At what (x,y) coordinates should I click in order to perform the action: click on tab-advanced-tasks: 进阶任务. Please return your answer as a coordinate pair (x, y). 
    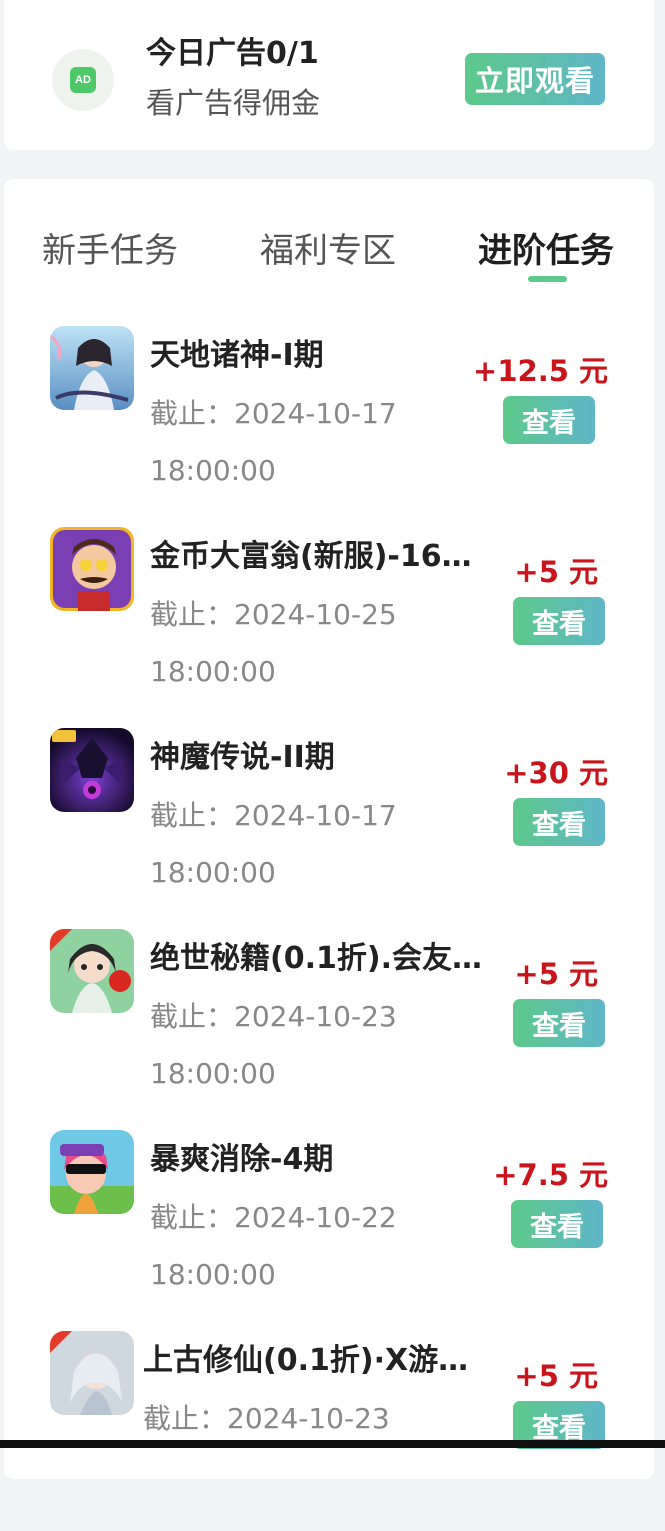
    Looking at the image, I should click on (546, 247).